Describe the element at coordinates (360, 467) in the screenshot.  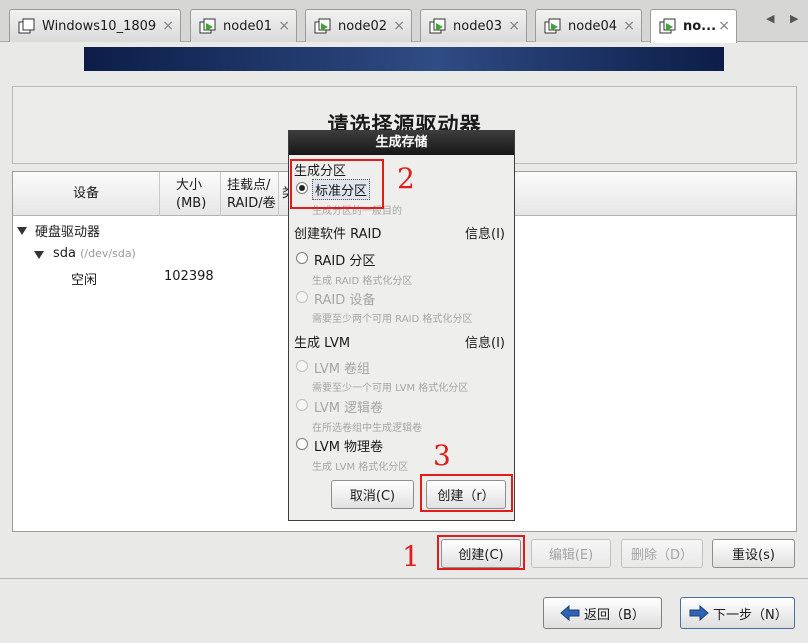
I see `lvm-physical-desc: 生成 LVM 格式化分区` at that location.